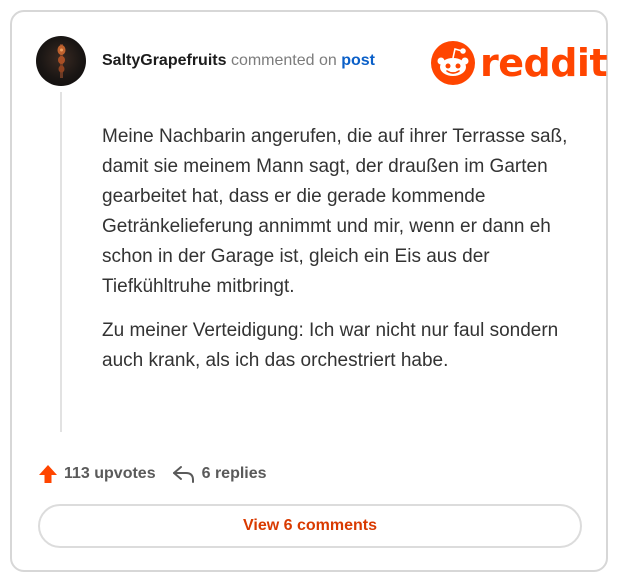  I want to click on comment-meta: SaltyGrapefruits commented on post, so click(238, 61).